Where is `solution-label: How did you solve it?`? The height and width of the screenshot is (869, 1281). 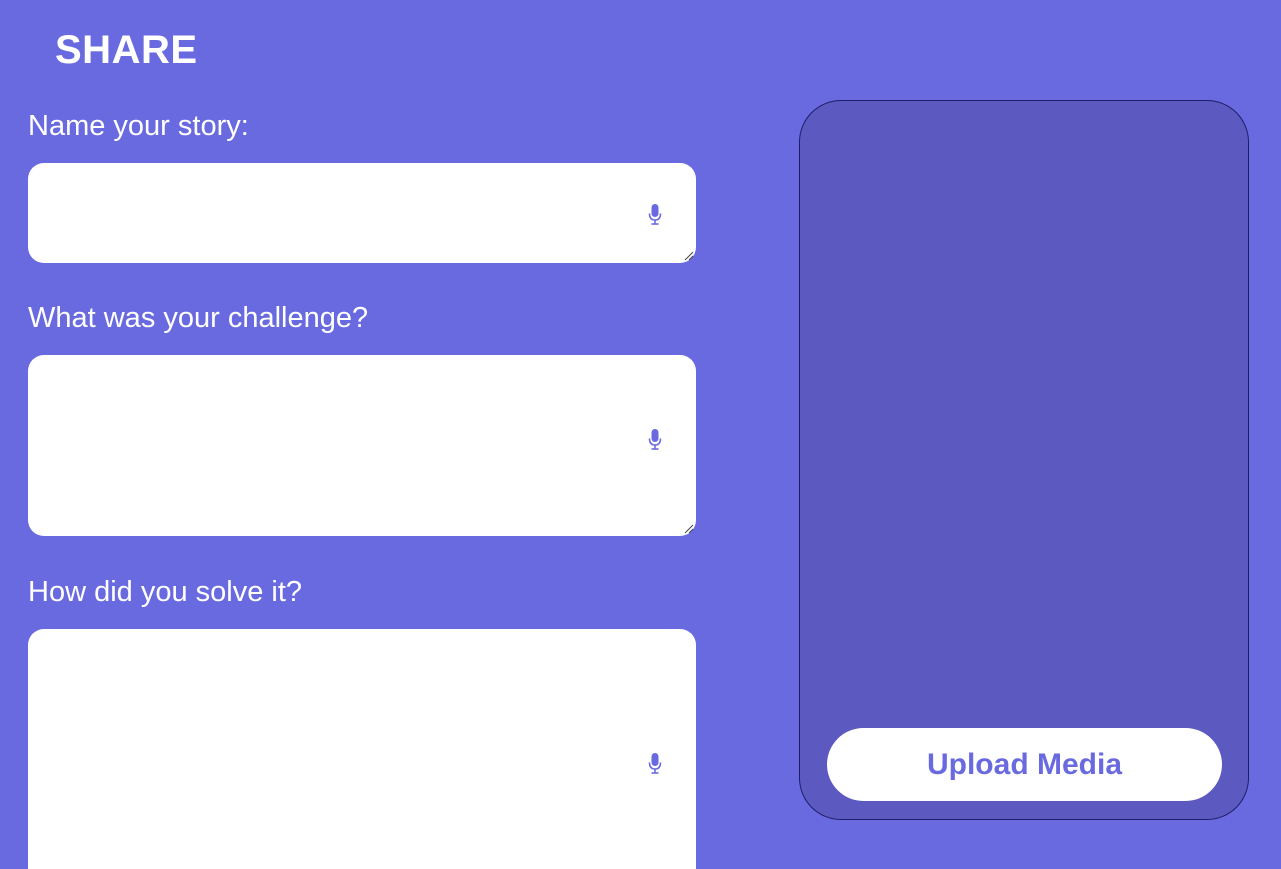
solution-label: How did you solve it? is located at coordinates (165, 592).